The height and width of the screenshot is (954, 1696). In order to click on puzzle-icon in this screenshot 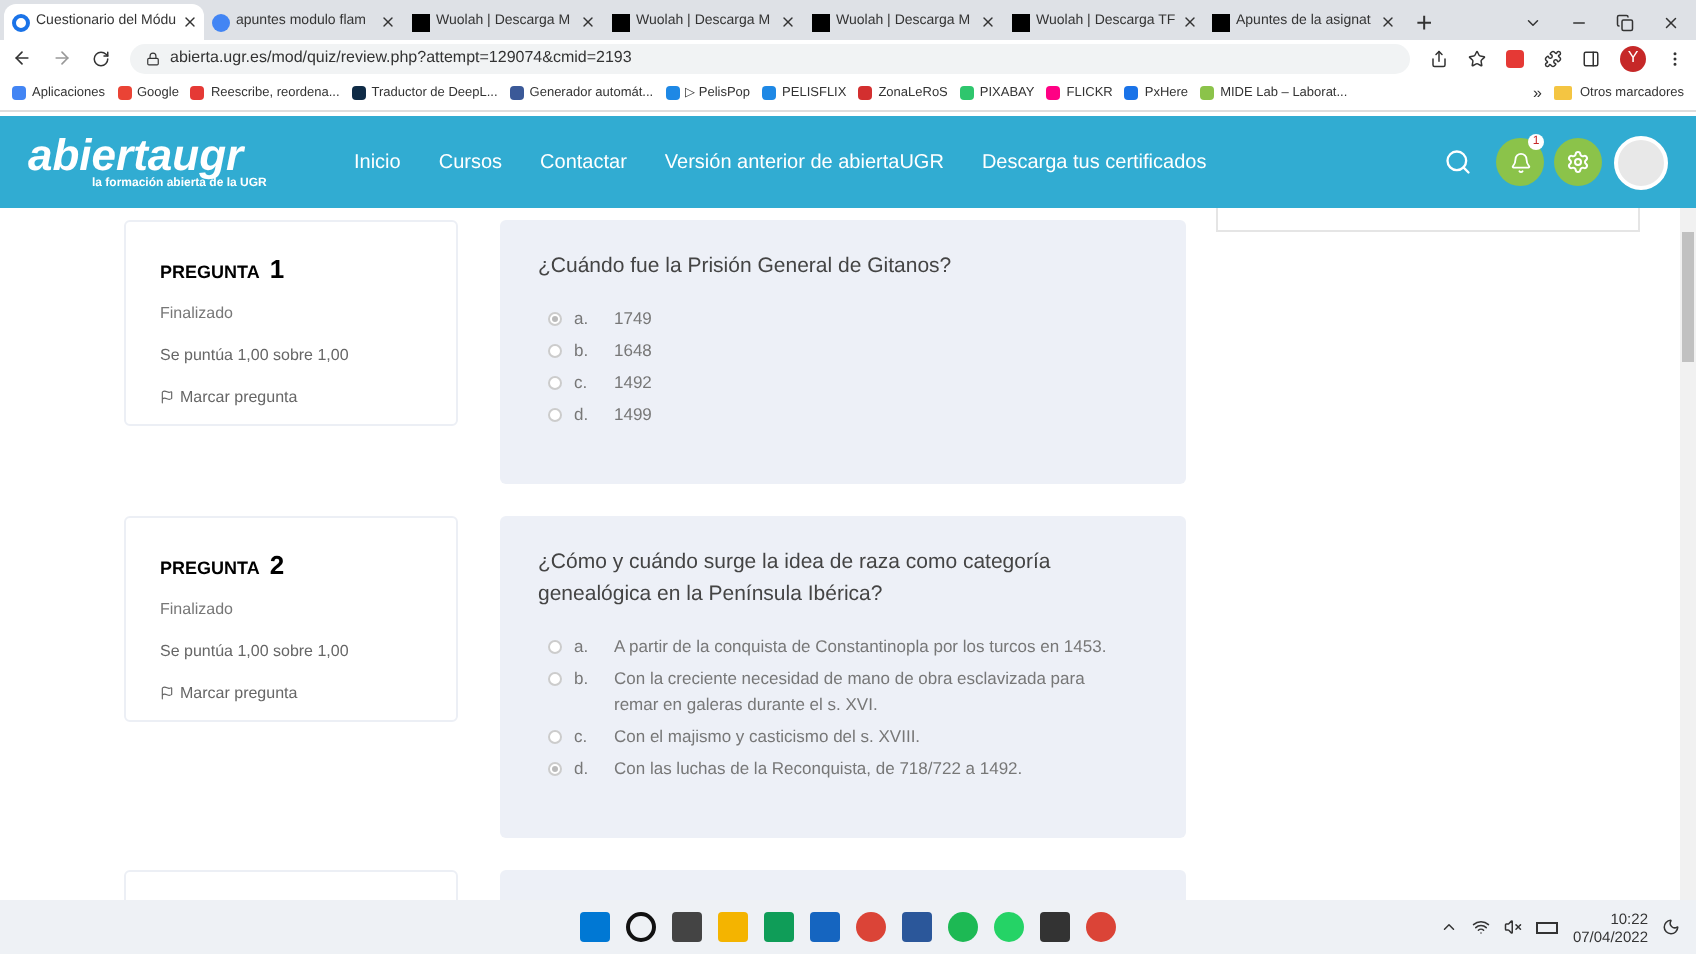, I will do `click(1553, 58)`.